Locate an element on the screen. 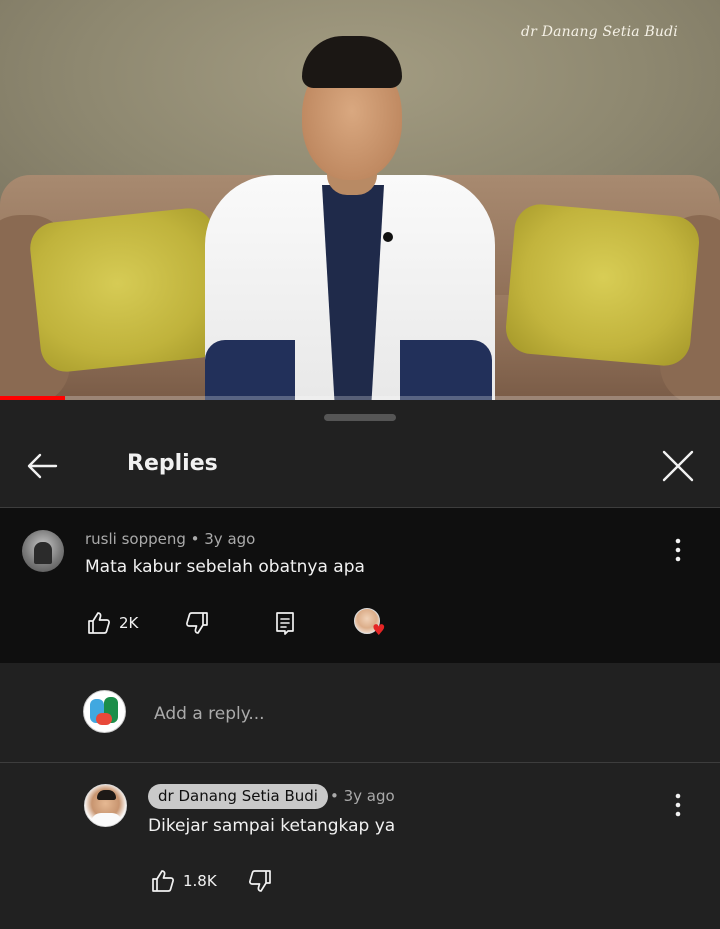  like-count: 1.8K is located at coordinates (200, 881).